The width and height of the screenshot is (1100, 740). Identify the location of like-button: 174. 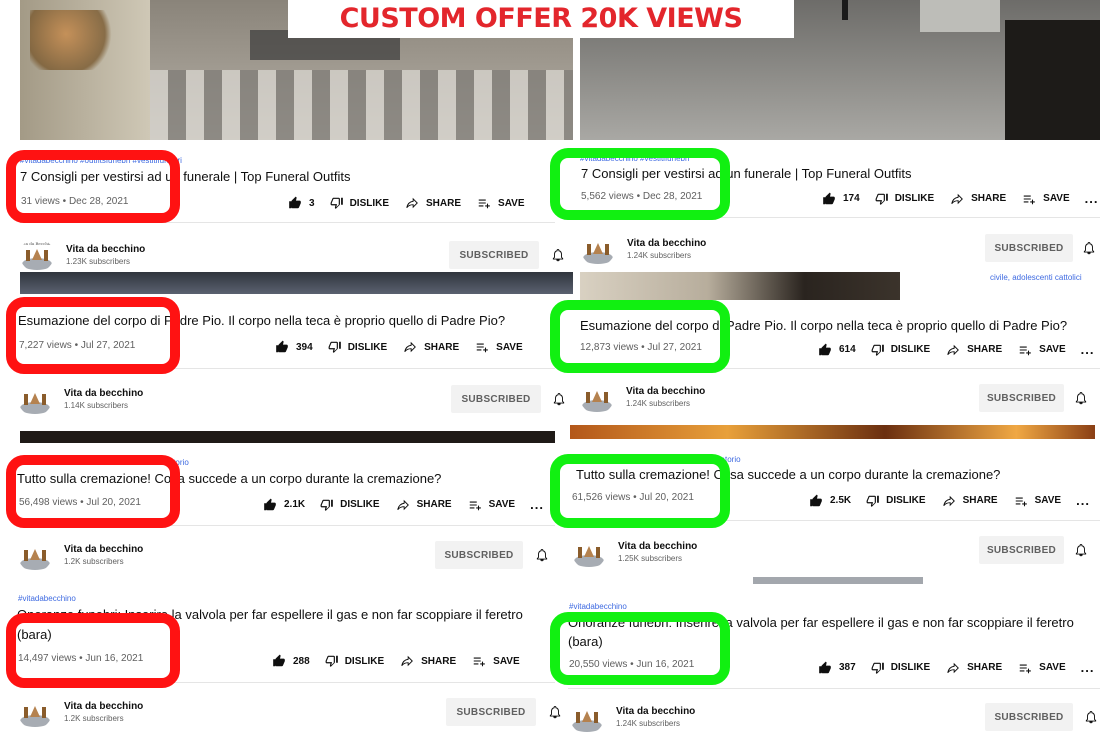
(840, 199).